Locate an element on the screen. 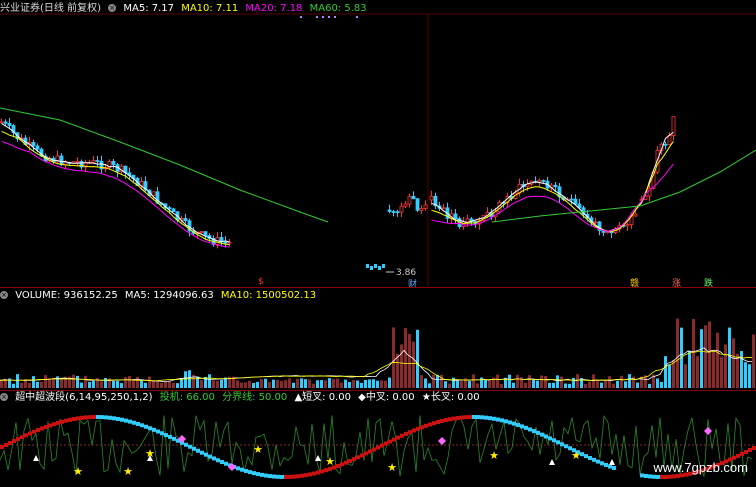 The image size is (756, 487). marker-finance: 财 is located at coordinates (413, 285).